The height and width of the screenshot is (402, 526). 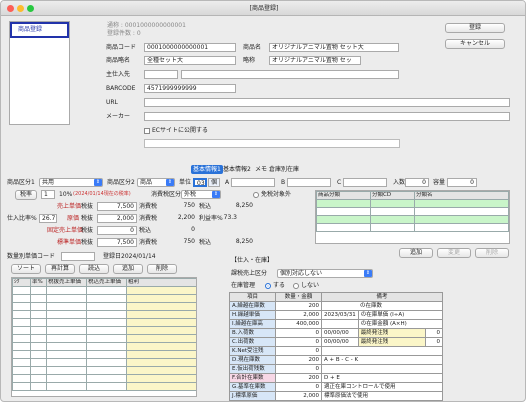 What do you see at coordinates (161, 74) in the screenshot?
I see `supplier-code-field` at bounding box center [161, 74].